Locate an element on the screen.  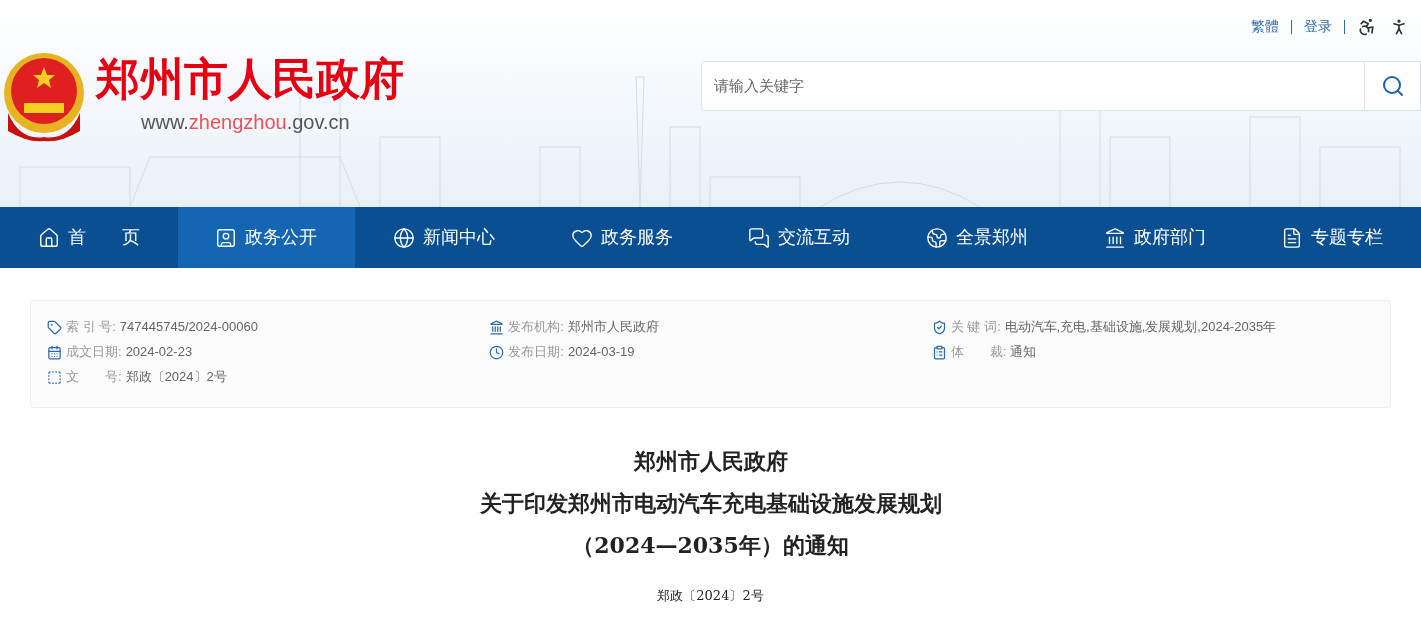
info-label: 文 号: is located at coordinates (94, 377).